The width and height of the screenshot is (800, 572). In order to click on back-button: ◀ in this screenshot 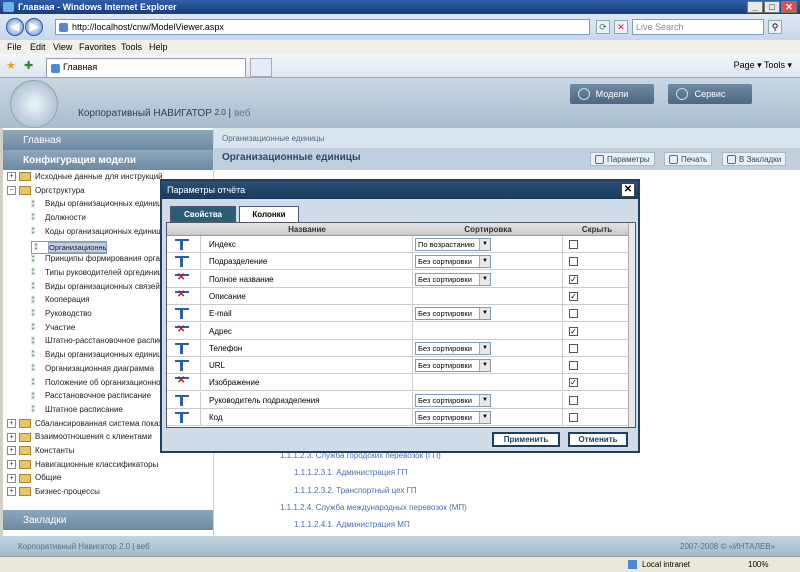, I will do `click(15, 27)`.